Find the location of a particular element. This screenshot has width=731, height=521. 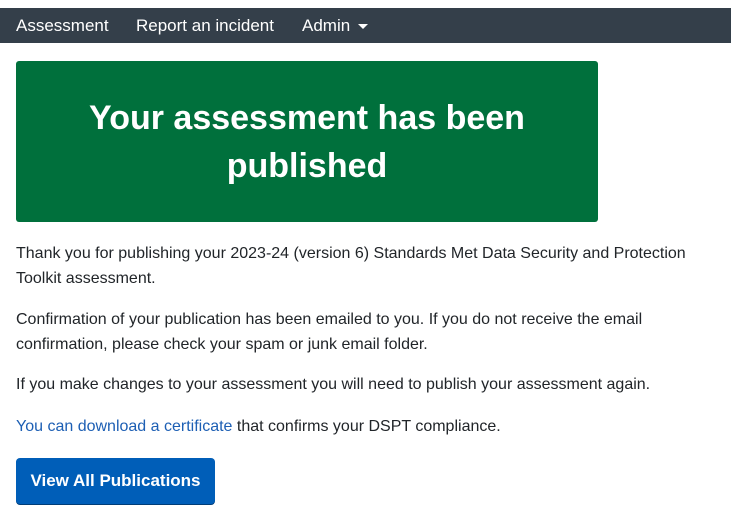

nav-assessment-label: Assessment is located at coordinates (62, 25).